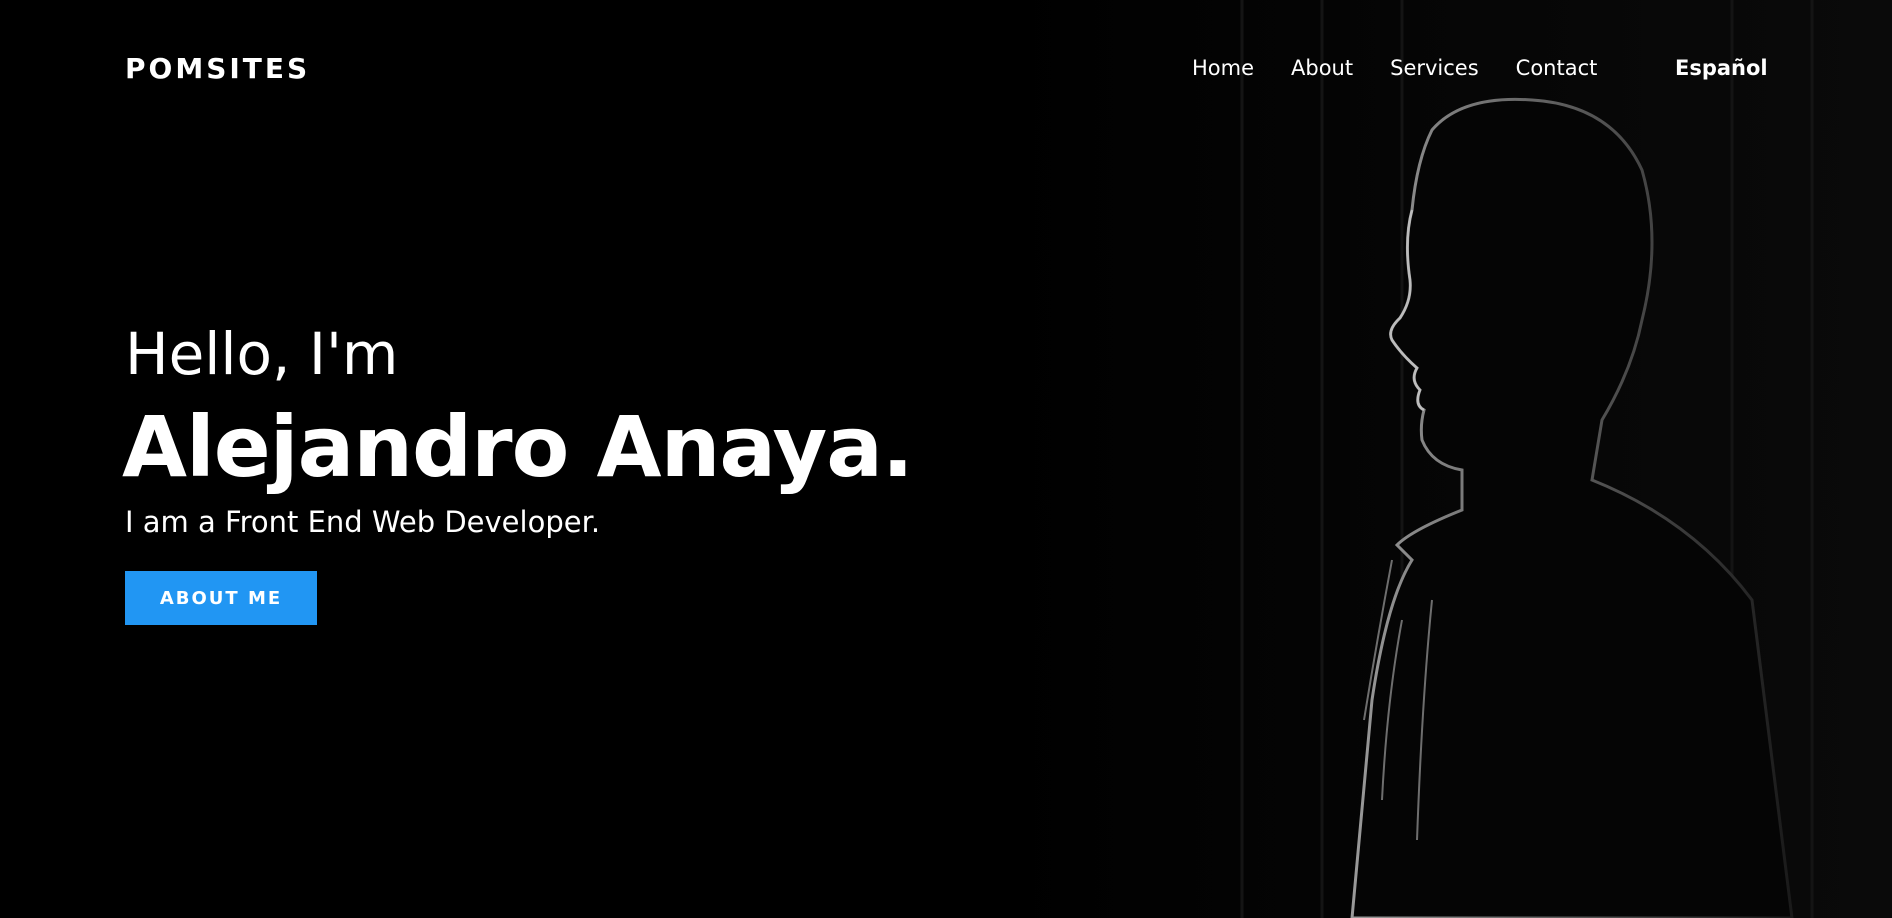 The width and height of the screenshot is (1892, 918). What do you see at coordinates (1322, 68) in the screenshot?
I see `nav-about-link: About` at bounding box center [1322, 68].